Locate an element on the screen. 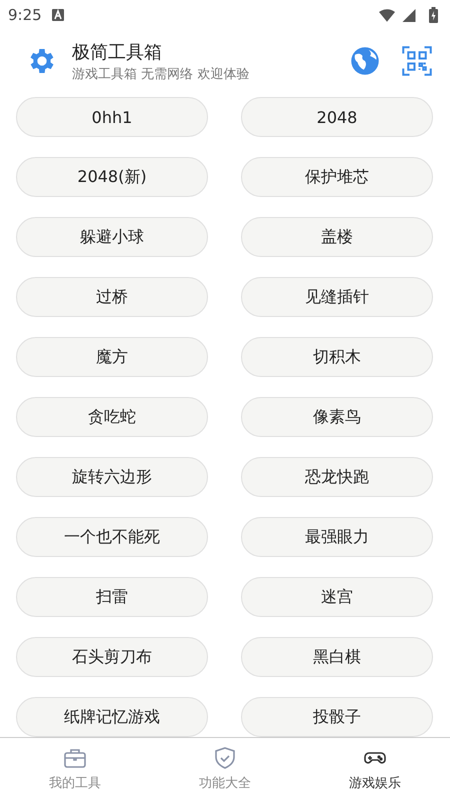 Image resolution: width=450 pixels, height=800 pixels. game-button: 0hh1 is located at coordinates (112, 117).